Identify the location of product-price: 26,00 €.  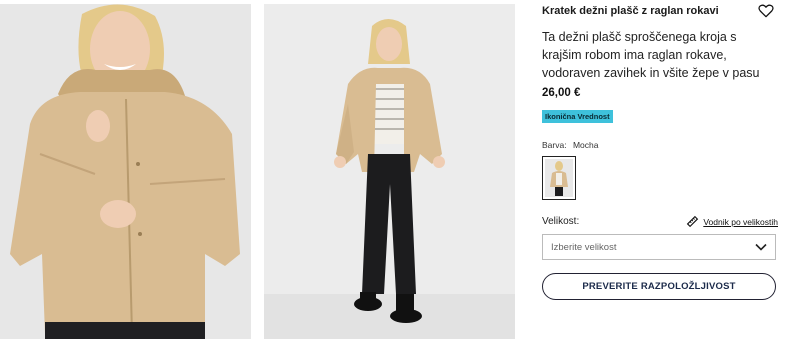
(561, 93).